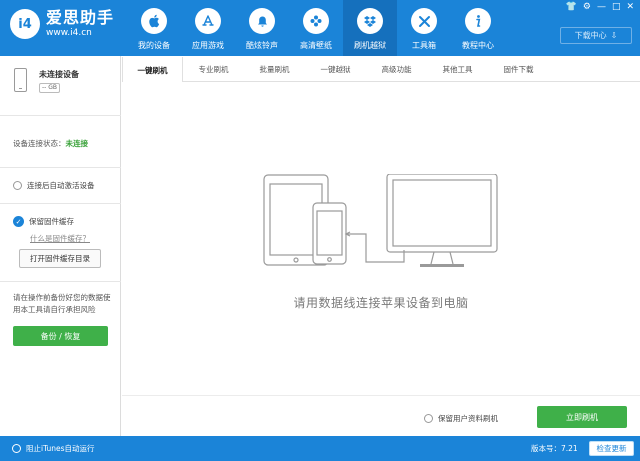  What do you see at coordinates (60, 238) in the screenshot?
I see `what-is-cache-link: 什么是固件缓存？` at bounding box center [60, 238].